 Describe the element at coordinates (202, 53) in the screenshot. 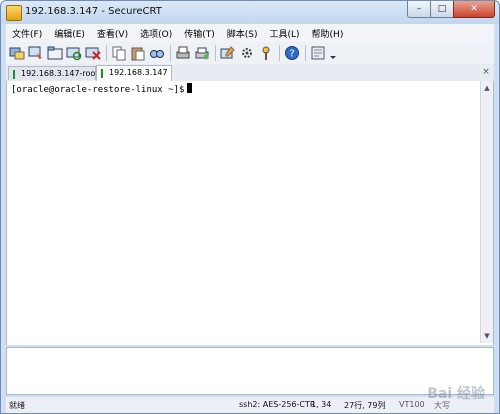

I see `print-setup-icon` at that location.